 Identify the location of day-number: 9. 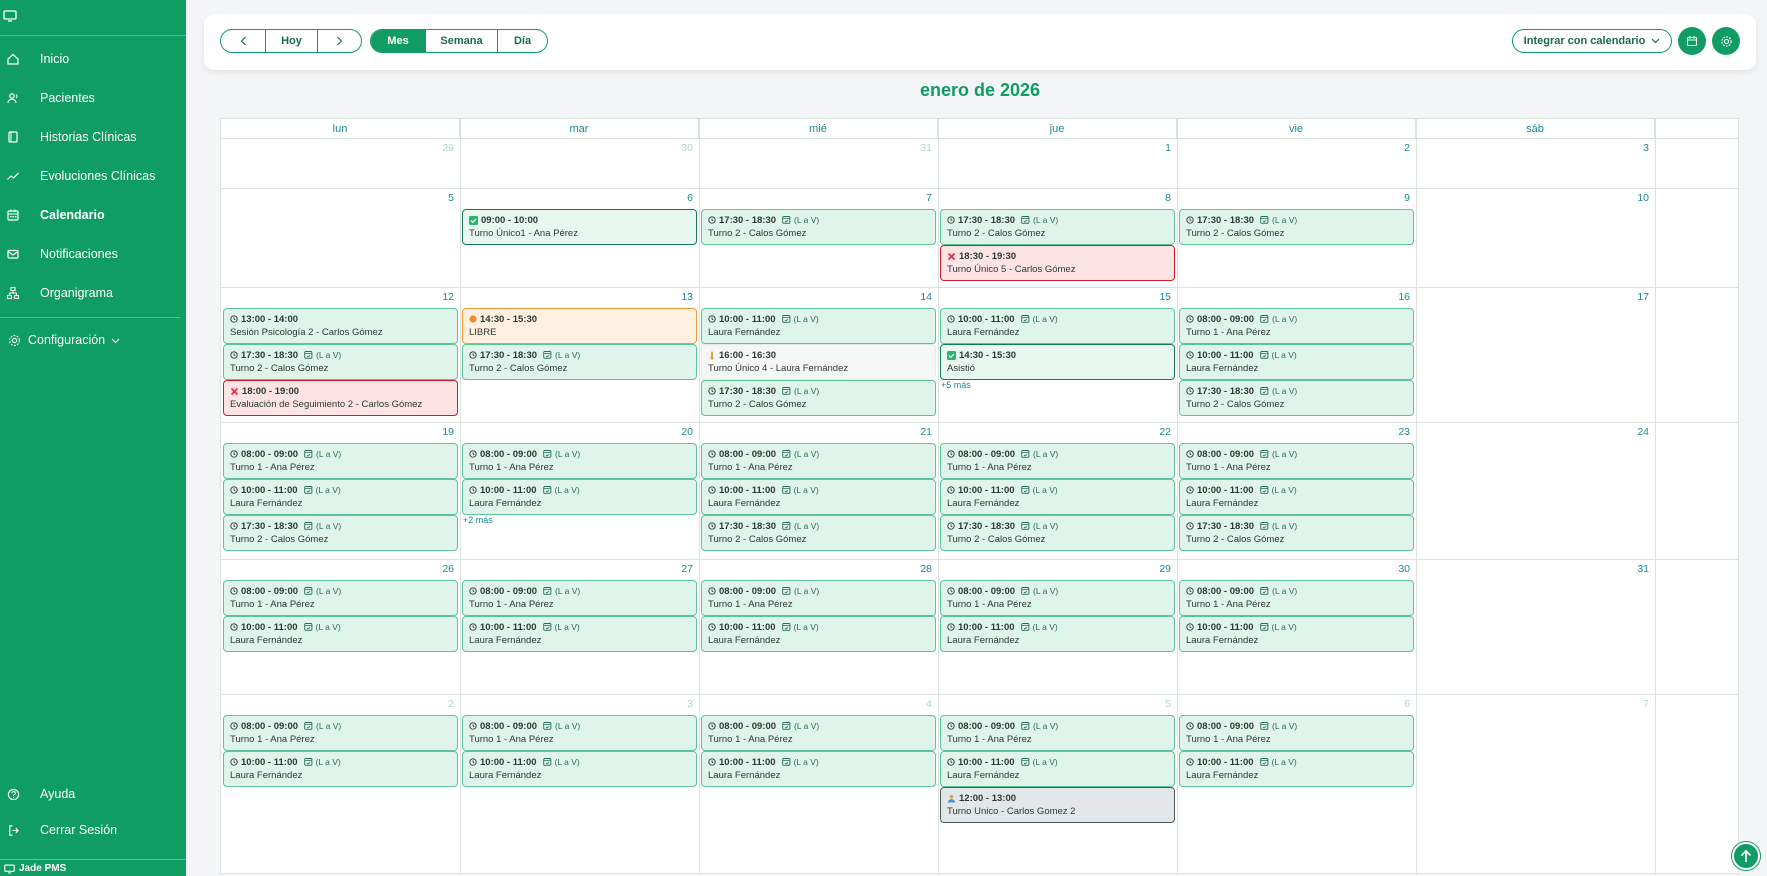
(1395, 198).